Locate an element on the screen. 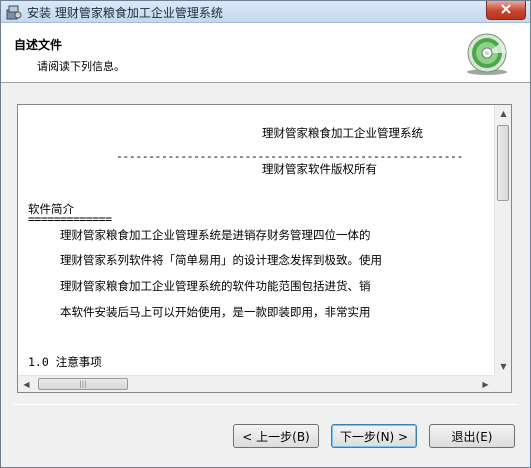 This screenshot has height=468, width=531. page-title: 自述文件 is located at coordinates (38, 45).